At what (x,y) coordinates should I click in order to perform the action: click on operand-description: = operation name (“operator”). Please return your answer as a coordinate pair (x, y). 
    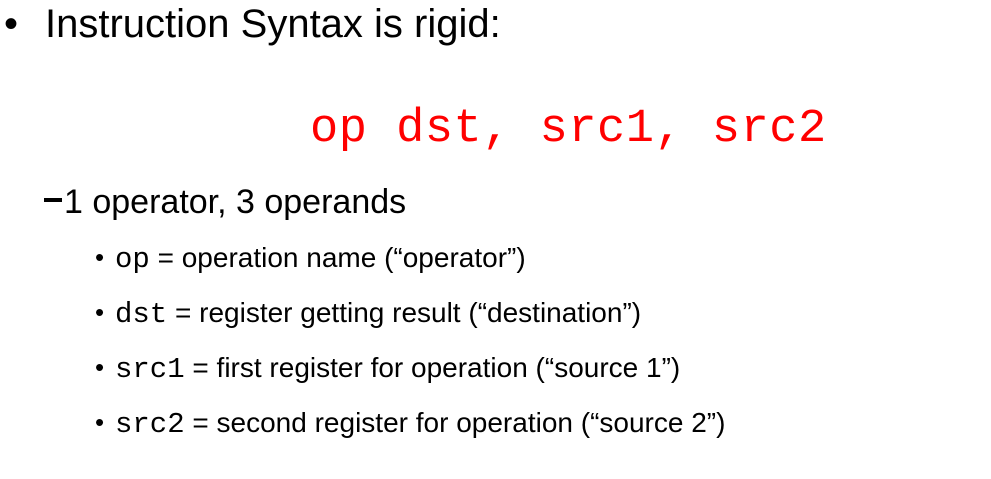
    Looking at the image, I should click on (337, 257).